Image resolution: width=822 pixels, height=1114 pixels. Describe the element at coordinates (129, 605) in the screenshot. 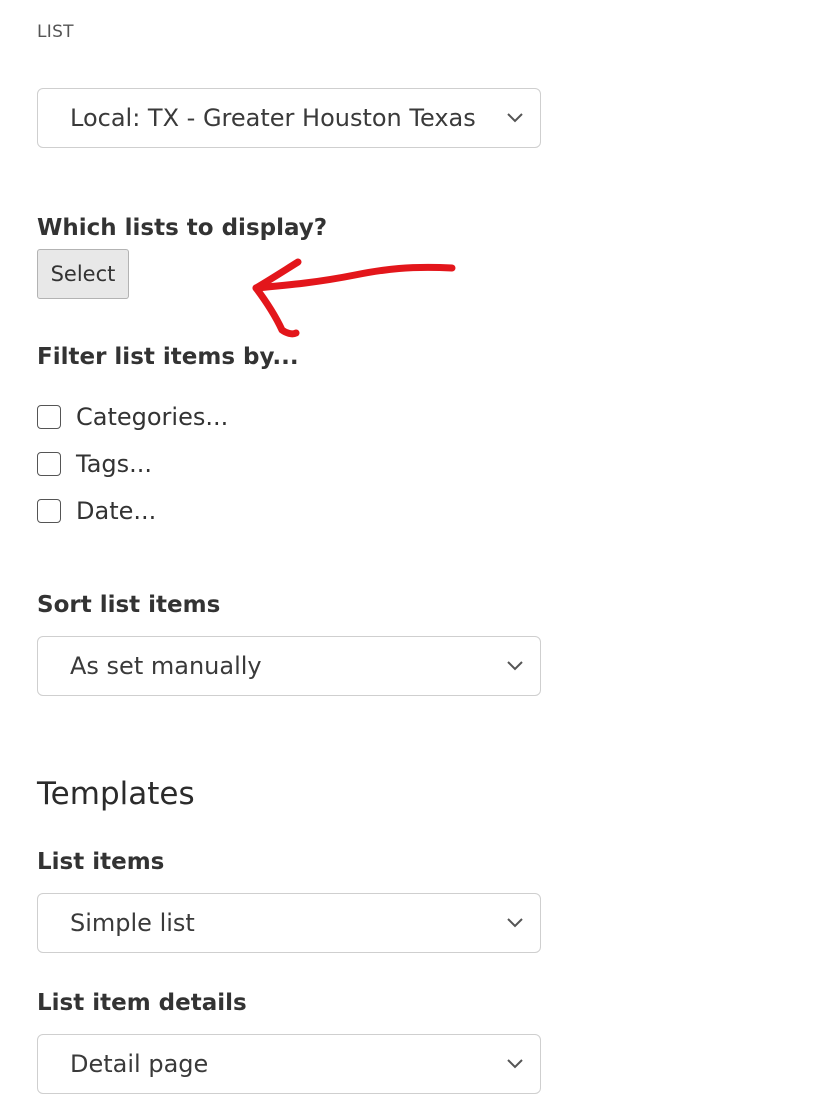

I see `sort-label: Sort list items` at that location.